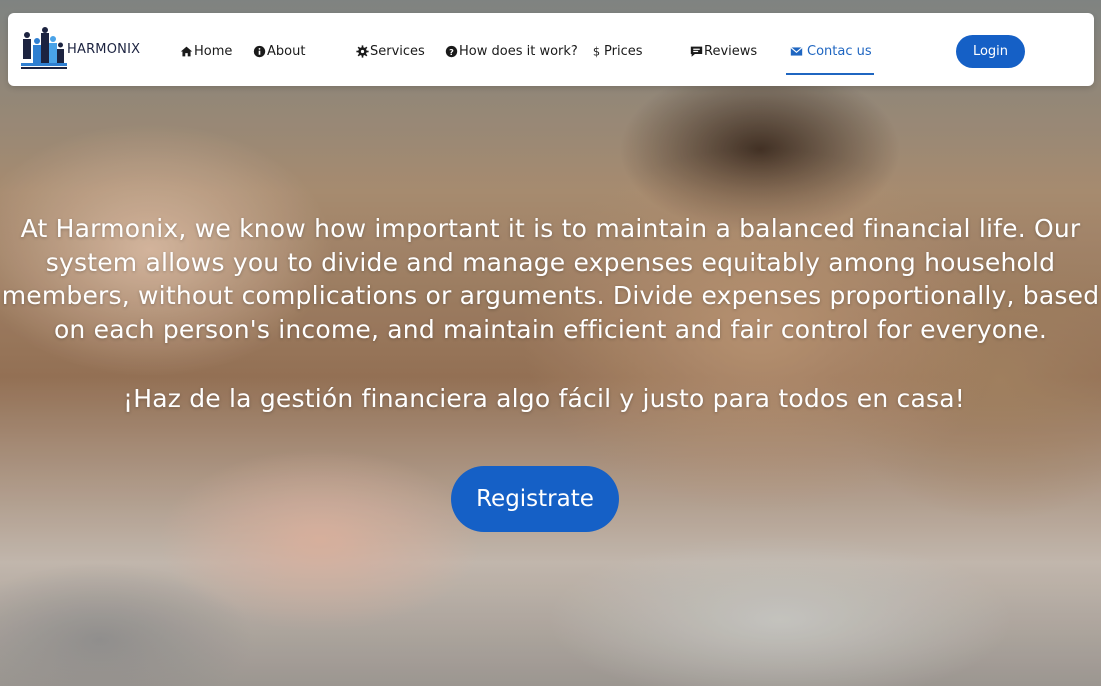 The image size is (1101, 686). What do you see at coordinates (696, 51) in the screenshot?
I see `review-icon` at bounding box center [696, 51].